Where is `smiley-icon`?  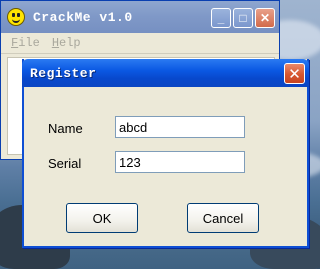 smiley-icon is located at coordinates (16, 17).